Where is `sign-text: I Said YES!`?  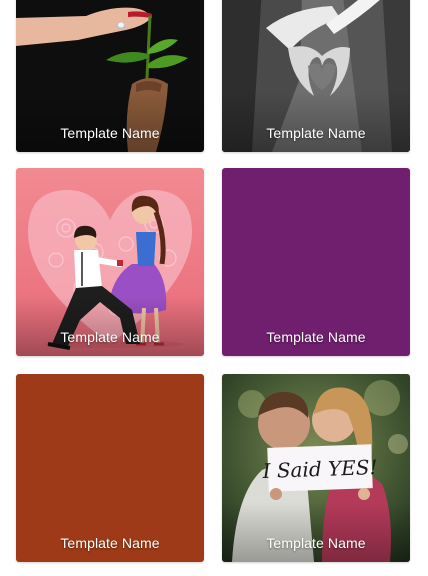 sign-text: I Said YES! is located at coordinates (319, 469).